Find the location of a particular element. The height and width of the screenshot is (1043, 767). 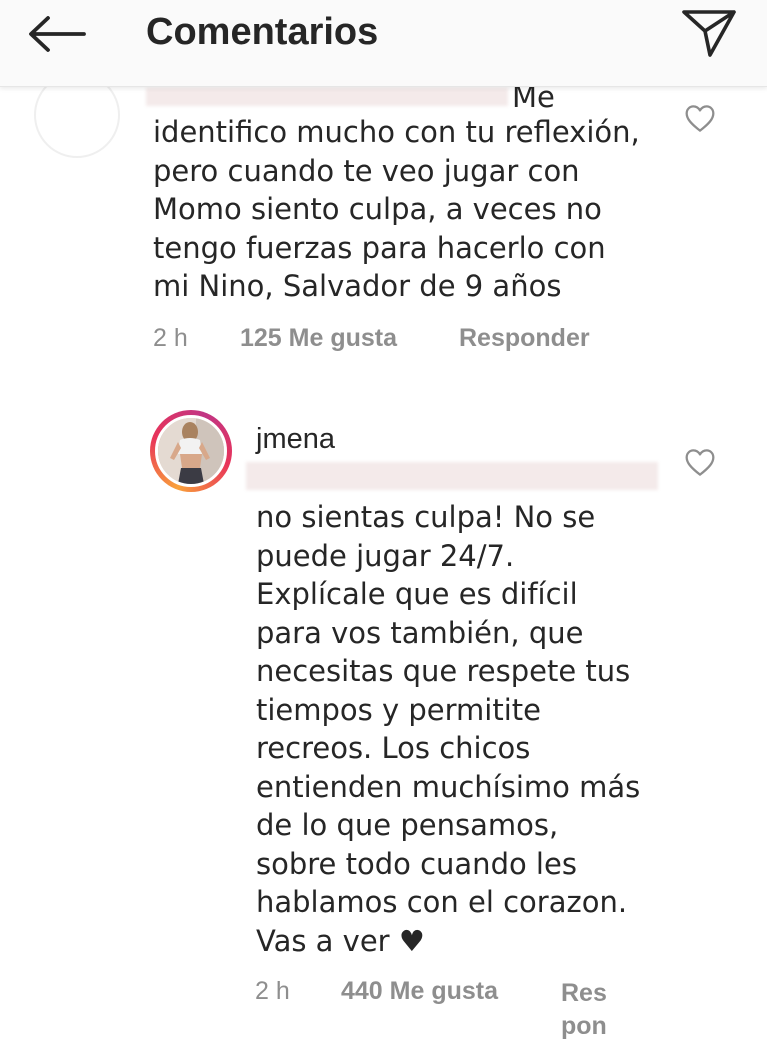

avatar-figure-icon is located at coordinates (191, 451).